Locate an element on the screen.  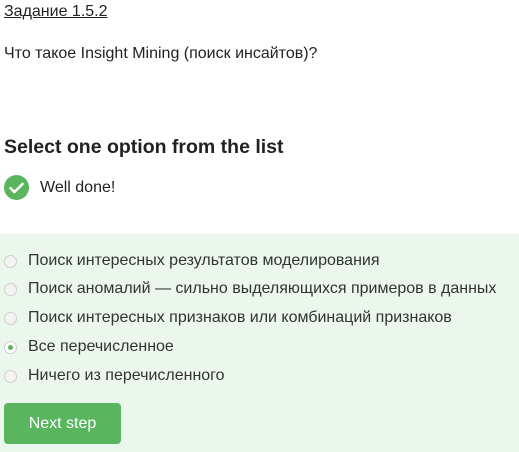
next-step-button: Next step is located at coordinates (62, 423).